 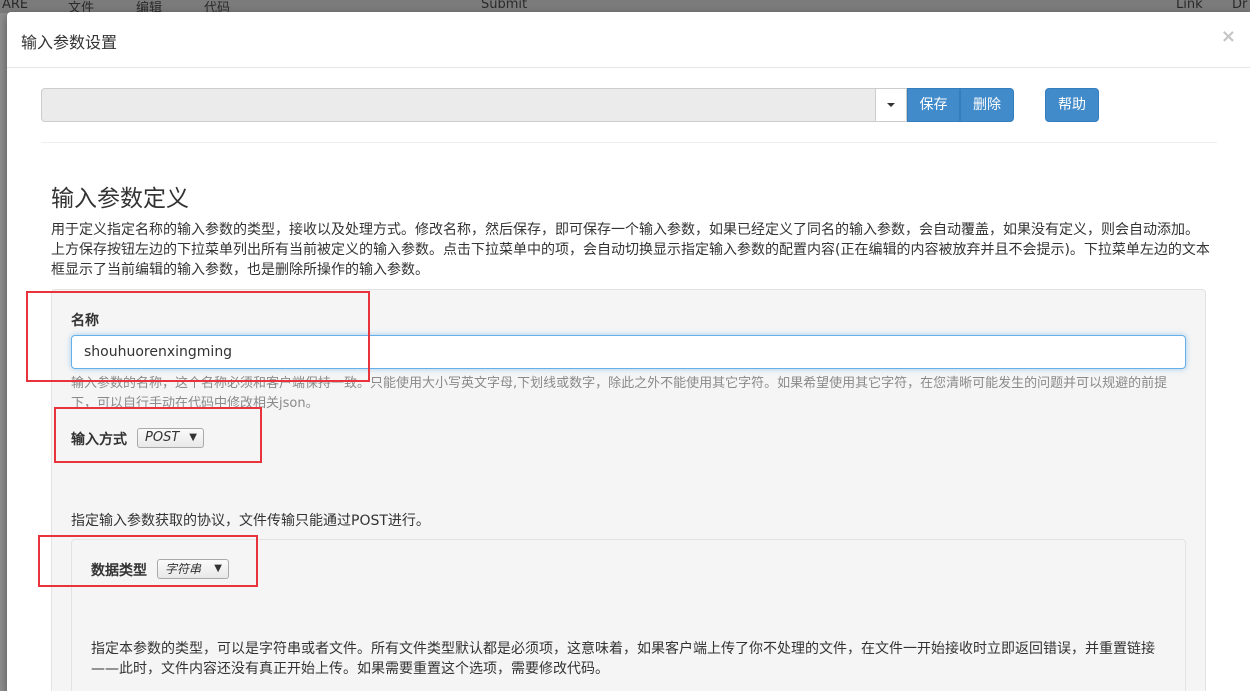 What do you see at coordinates (504, 6) in the screenshot?
I see `background-submit: Submit` at bounding box center [504, 6].